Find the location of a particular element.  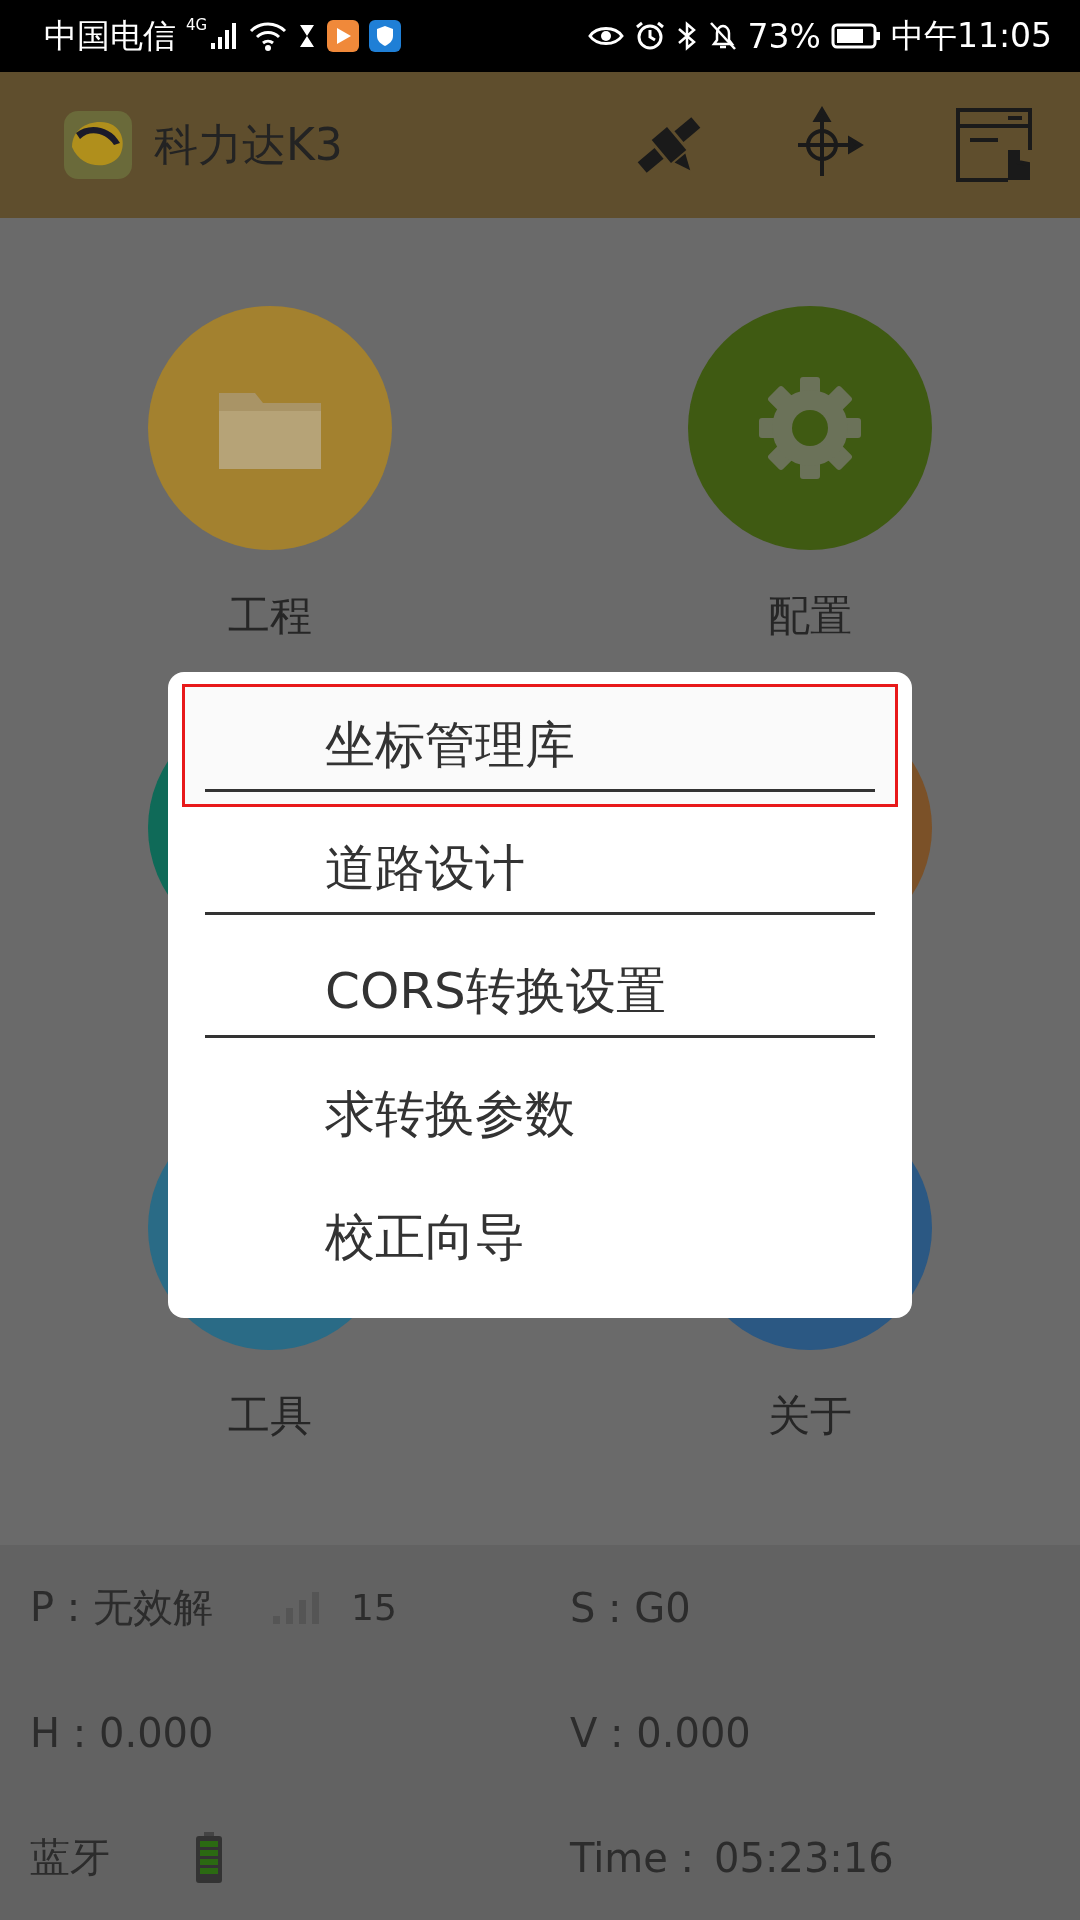

tile-label: 配置 is located at coordinates (810, 616).